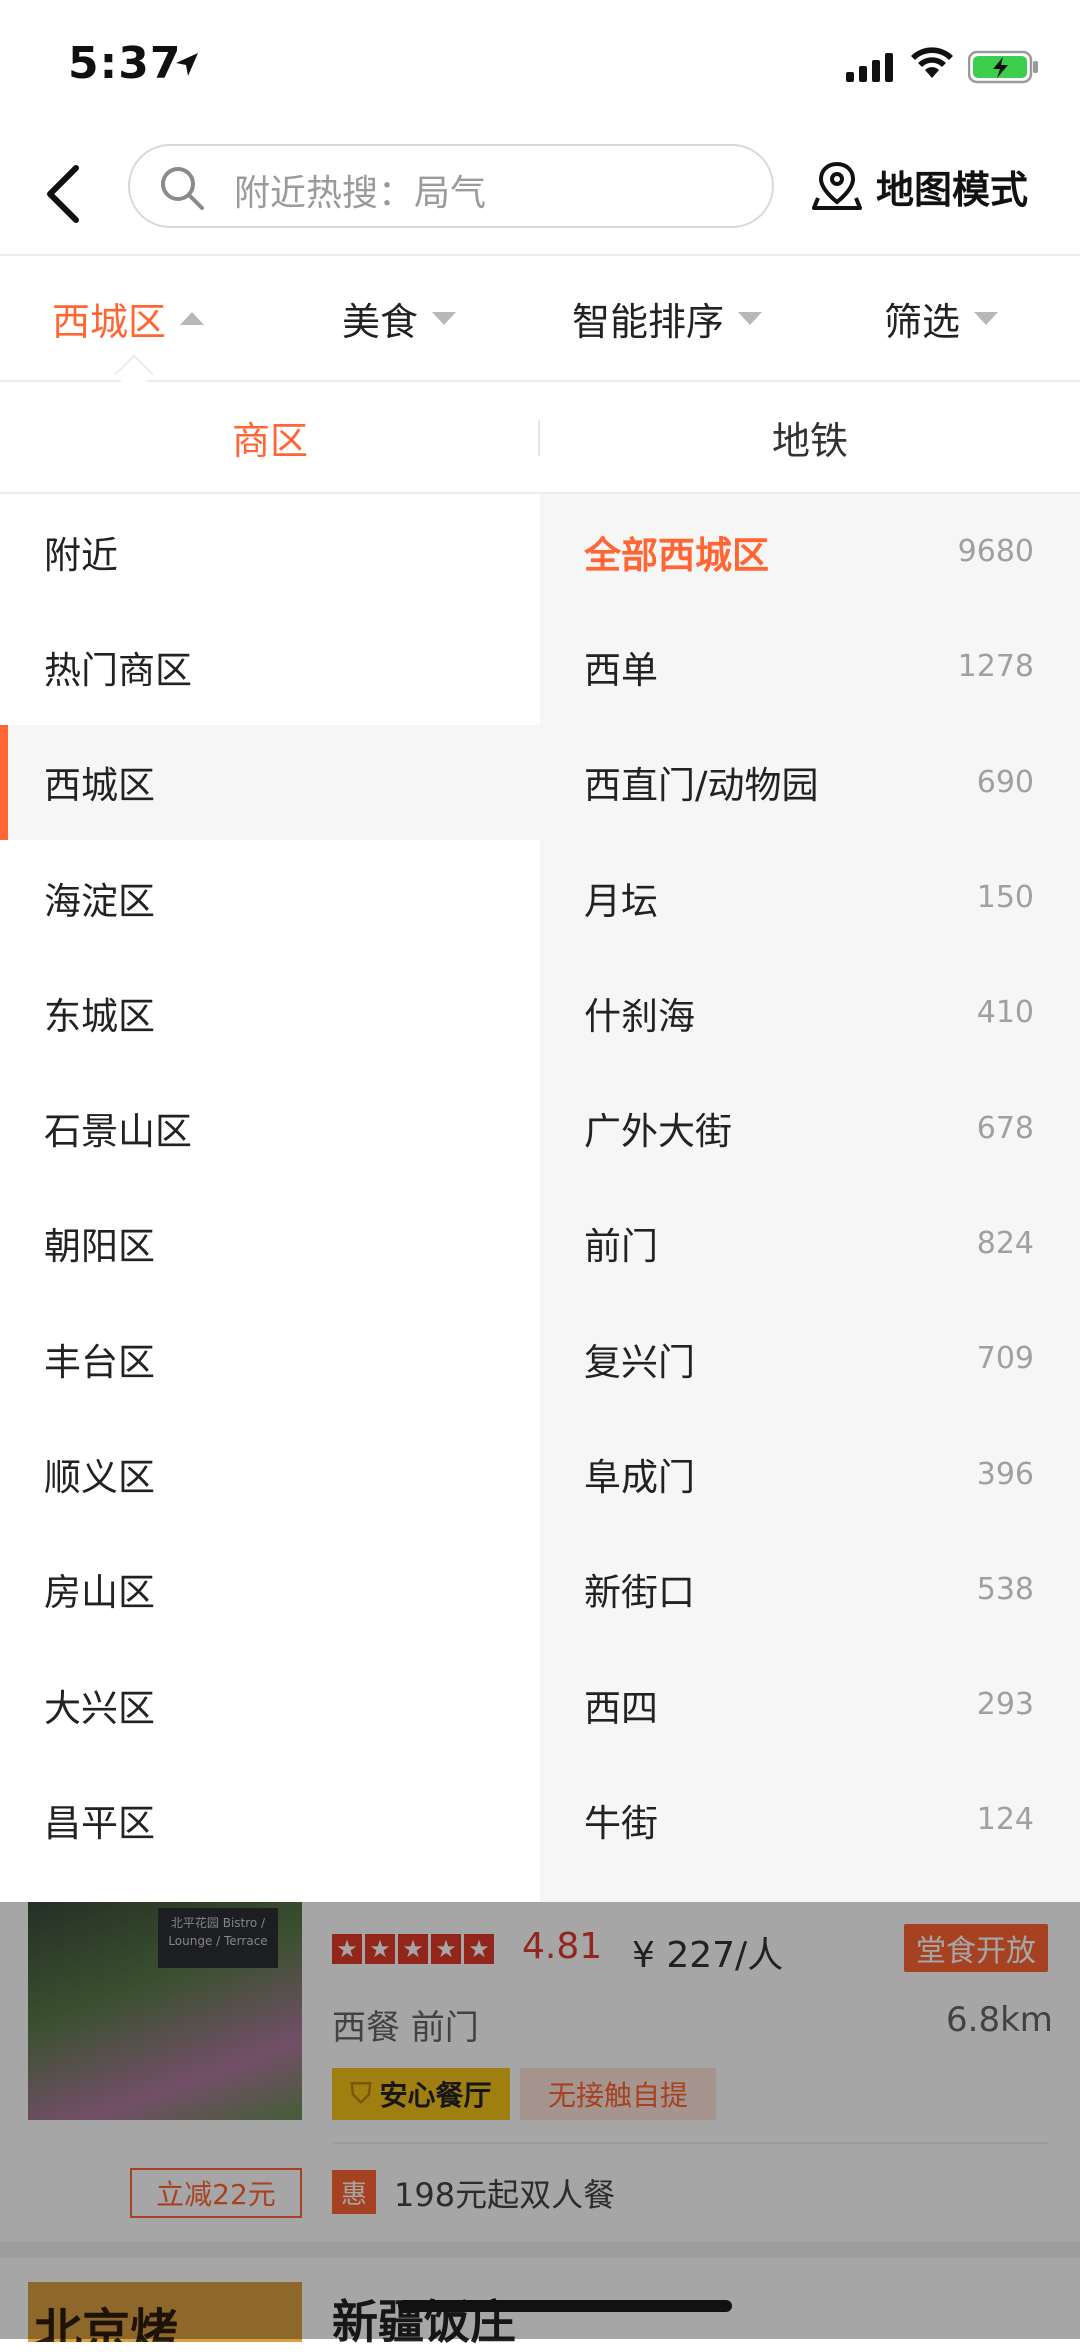  I want to click on area-item: 西四 293, so click(810, 1704).